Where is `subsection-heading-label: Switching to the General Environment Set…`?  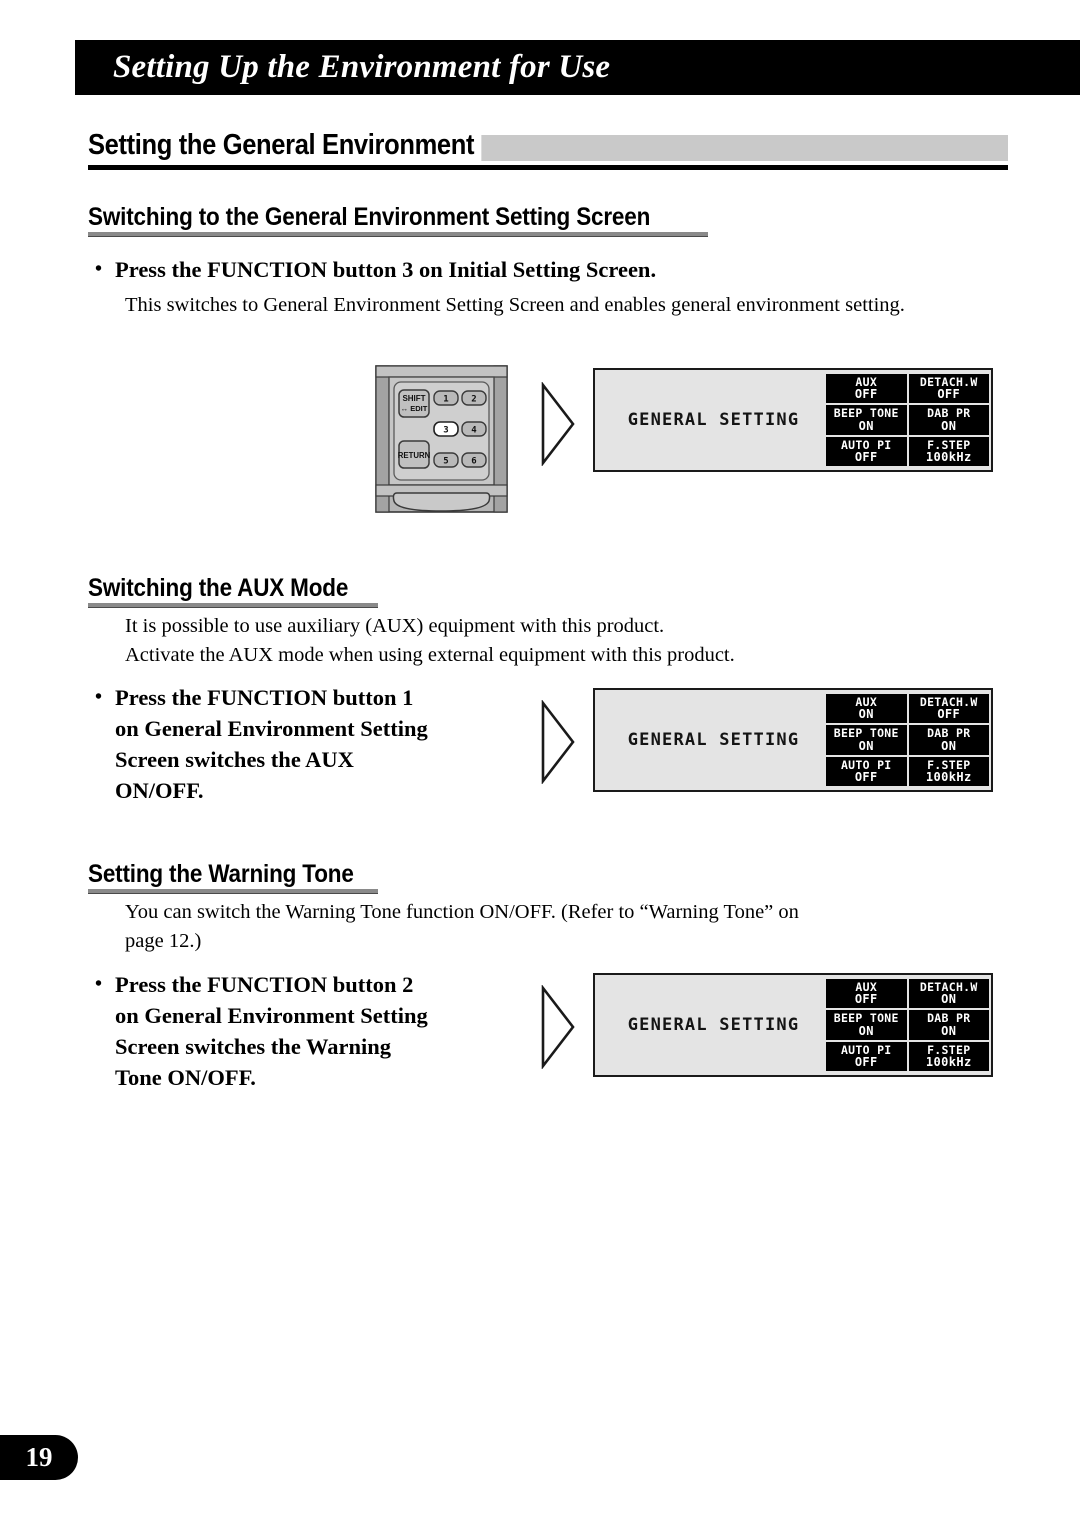
subsection-heading-label: Switching to the General Environment Set… is located at coordinates (369, 217).